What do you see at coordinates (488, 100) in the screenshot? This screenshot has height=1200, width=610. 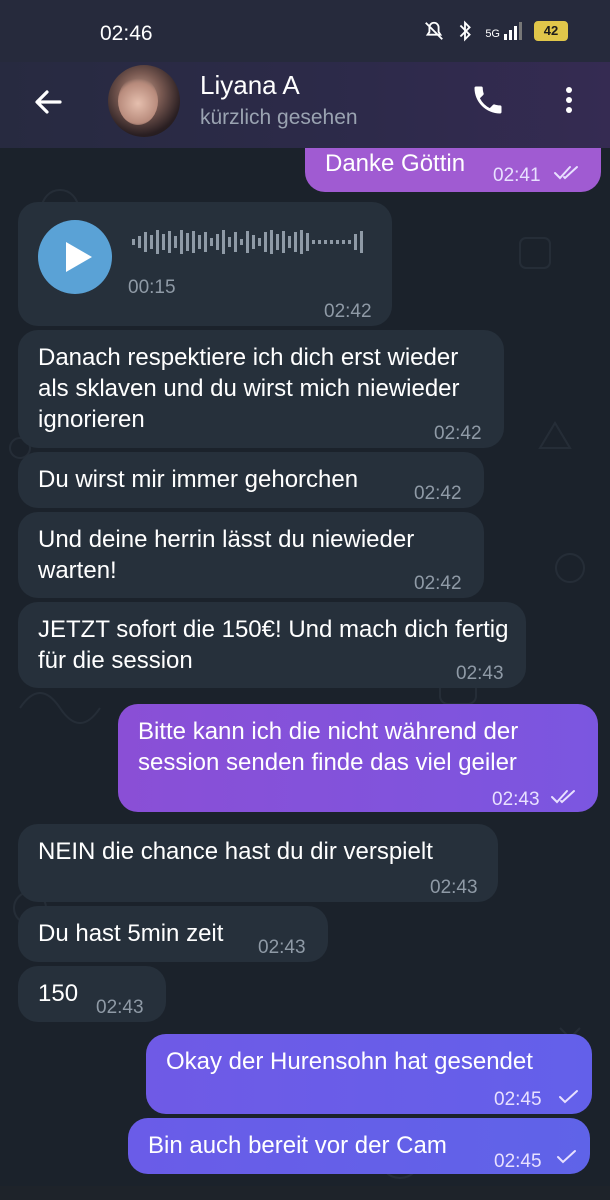 I see `phone-icon` at bounding box center [488, 100].